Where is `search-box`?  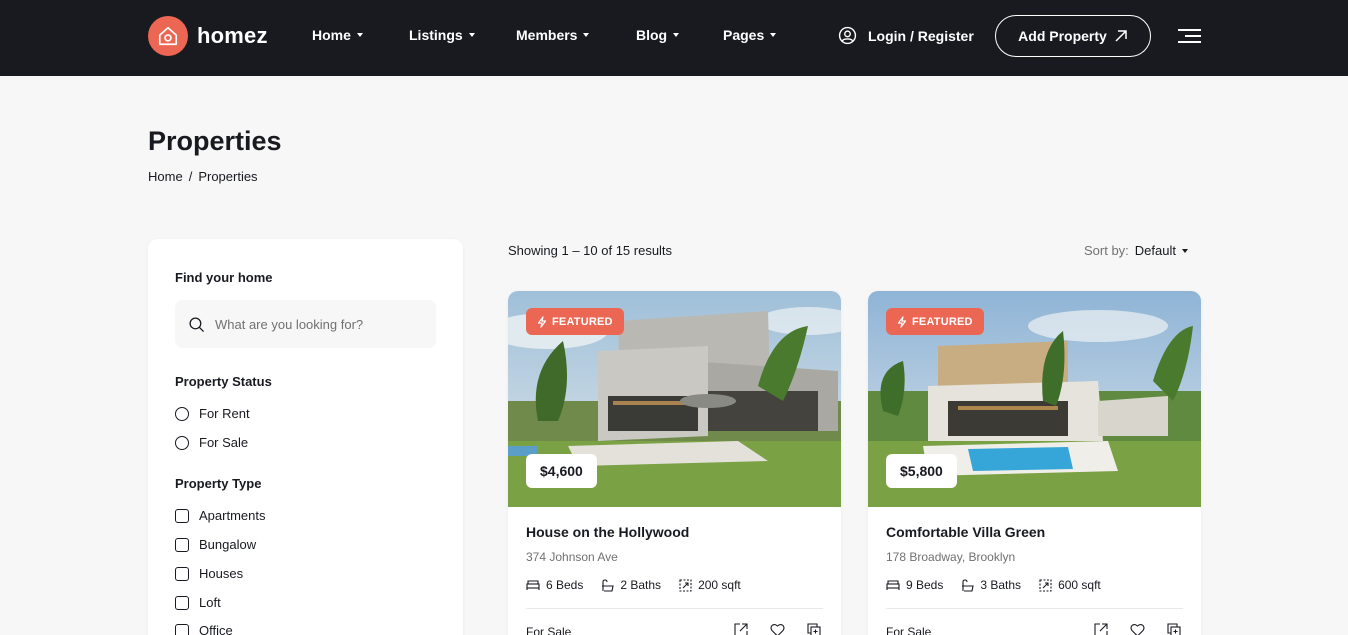 search-box is located at coordinates (305, 324).